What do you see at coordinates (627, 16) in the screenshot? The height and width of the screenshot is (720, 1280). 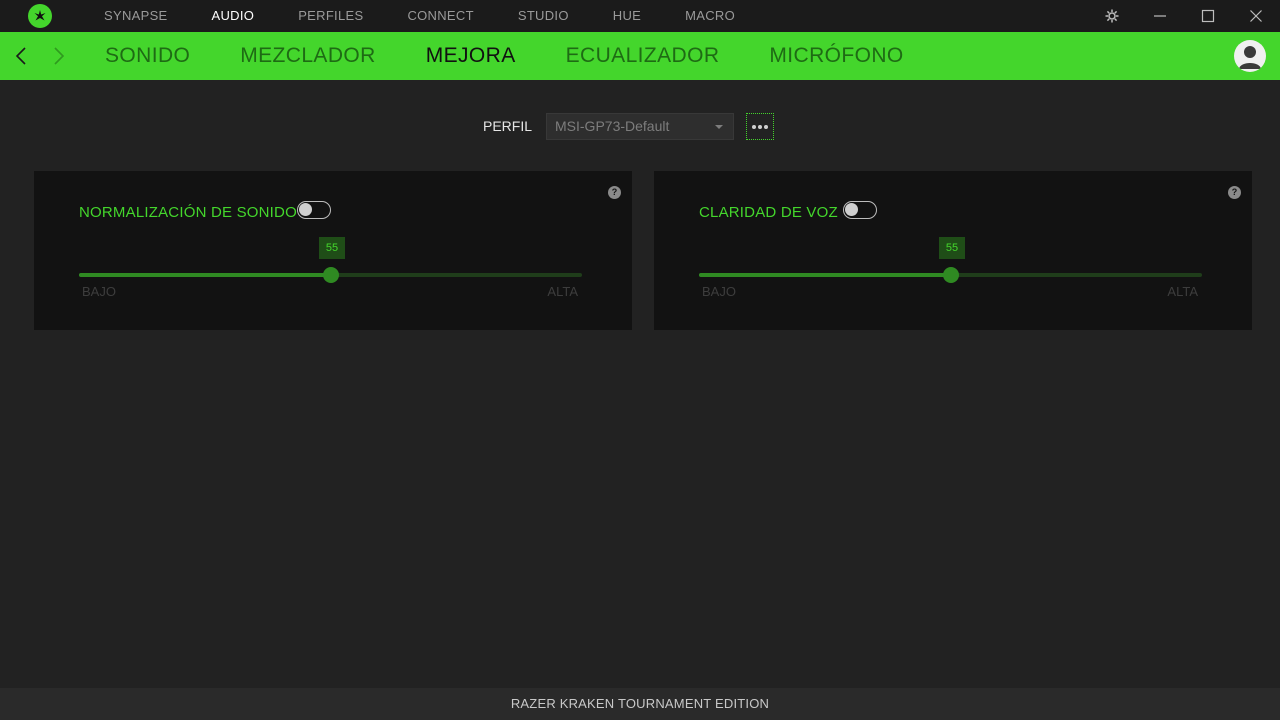 I see `topnav-item-hue: HUE` at bounding box center [627, 16].